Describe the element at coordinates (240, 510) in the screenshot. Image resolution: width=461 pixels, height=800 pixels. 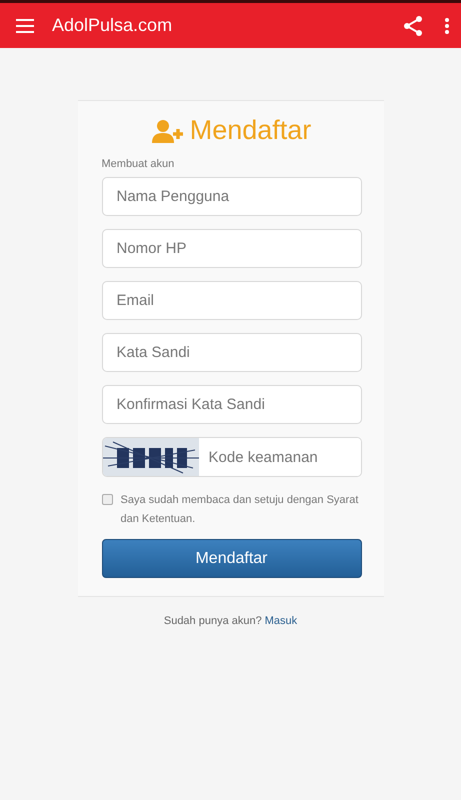
I see `agree-label: Saya sudah membaca dan setuju dengan Syarat dan Ketentuan.` at that location.